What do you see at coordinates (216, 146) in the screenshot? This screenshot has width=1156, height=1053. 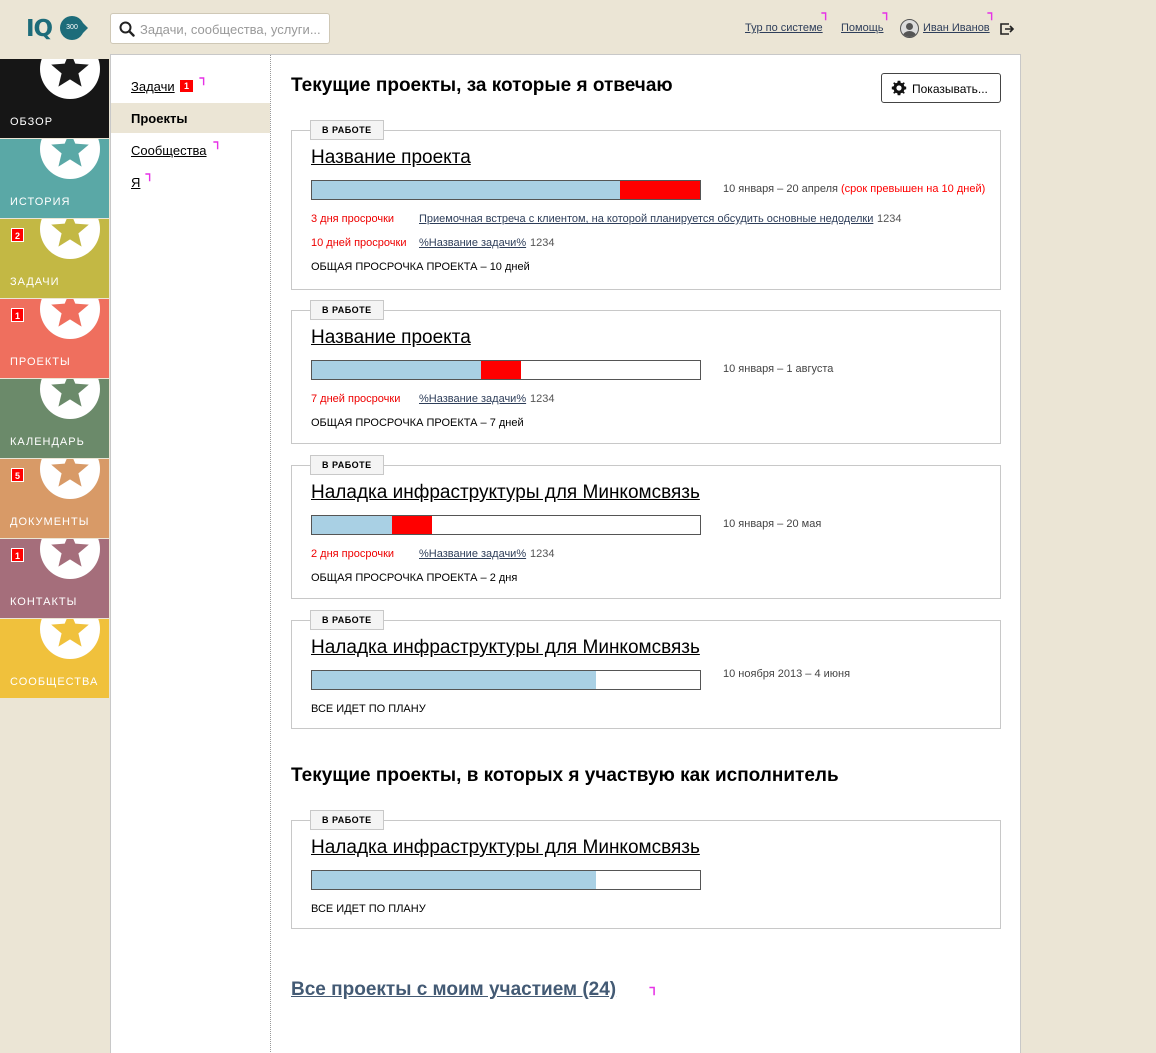 I see `communities-hint-icon: ᒣ` at bounding box center [216, 146].